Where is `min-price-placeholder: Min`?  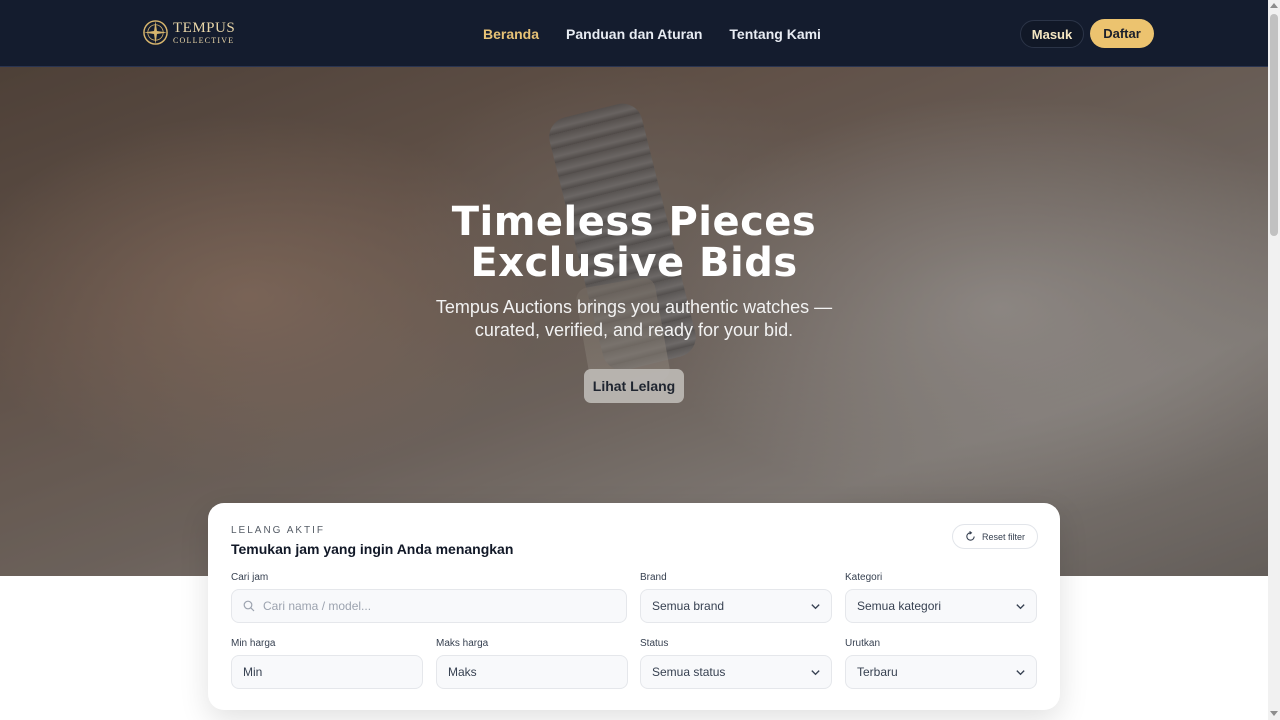 min-price-placeholder: Min is located at coordinates (253, 672).